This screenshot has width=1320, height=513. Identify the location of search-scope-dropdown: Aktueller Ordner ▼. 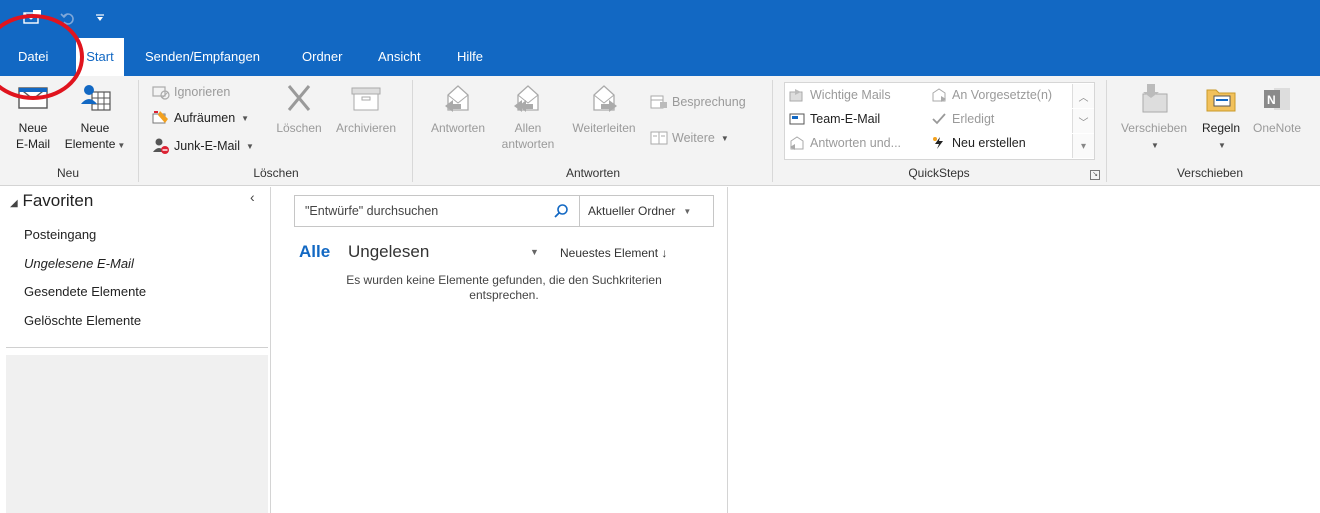
(646, 211).